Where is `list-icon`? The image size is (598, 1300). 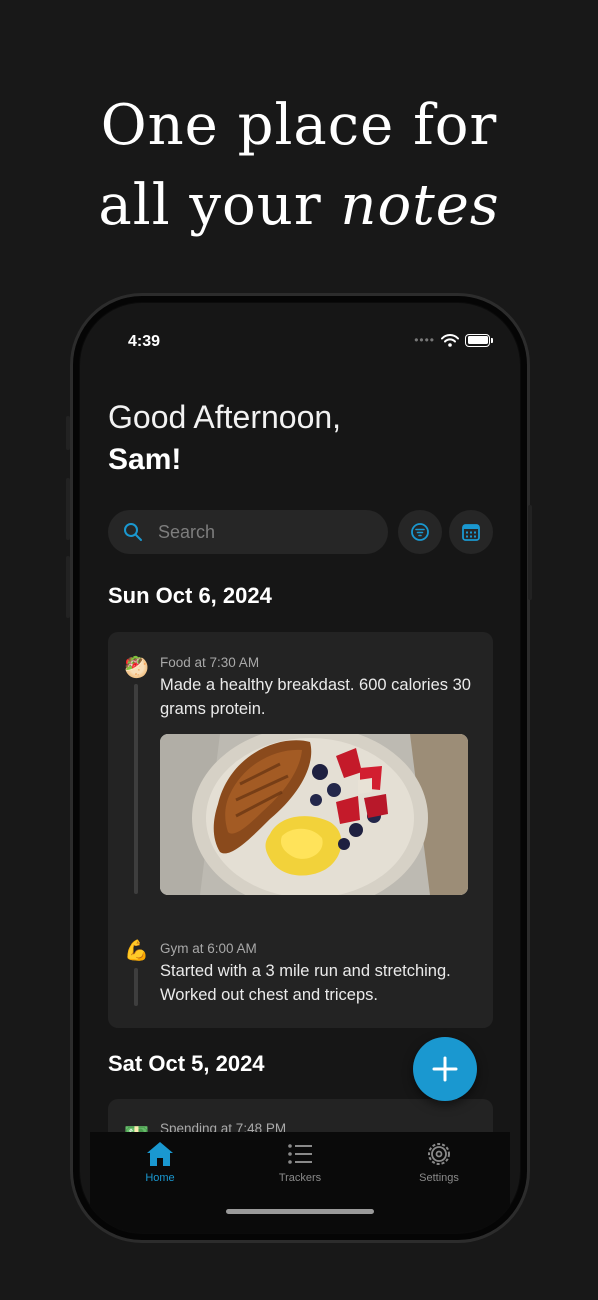
list-icon is located at coordinates (300, 1154).